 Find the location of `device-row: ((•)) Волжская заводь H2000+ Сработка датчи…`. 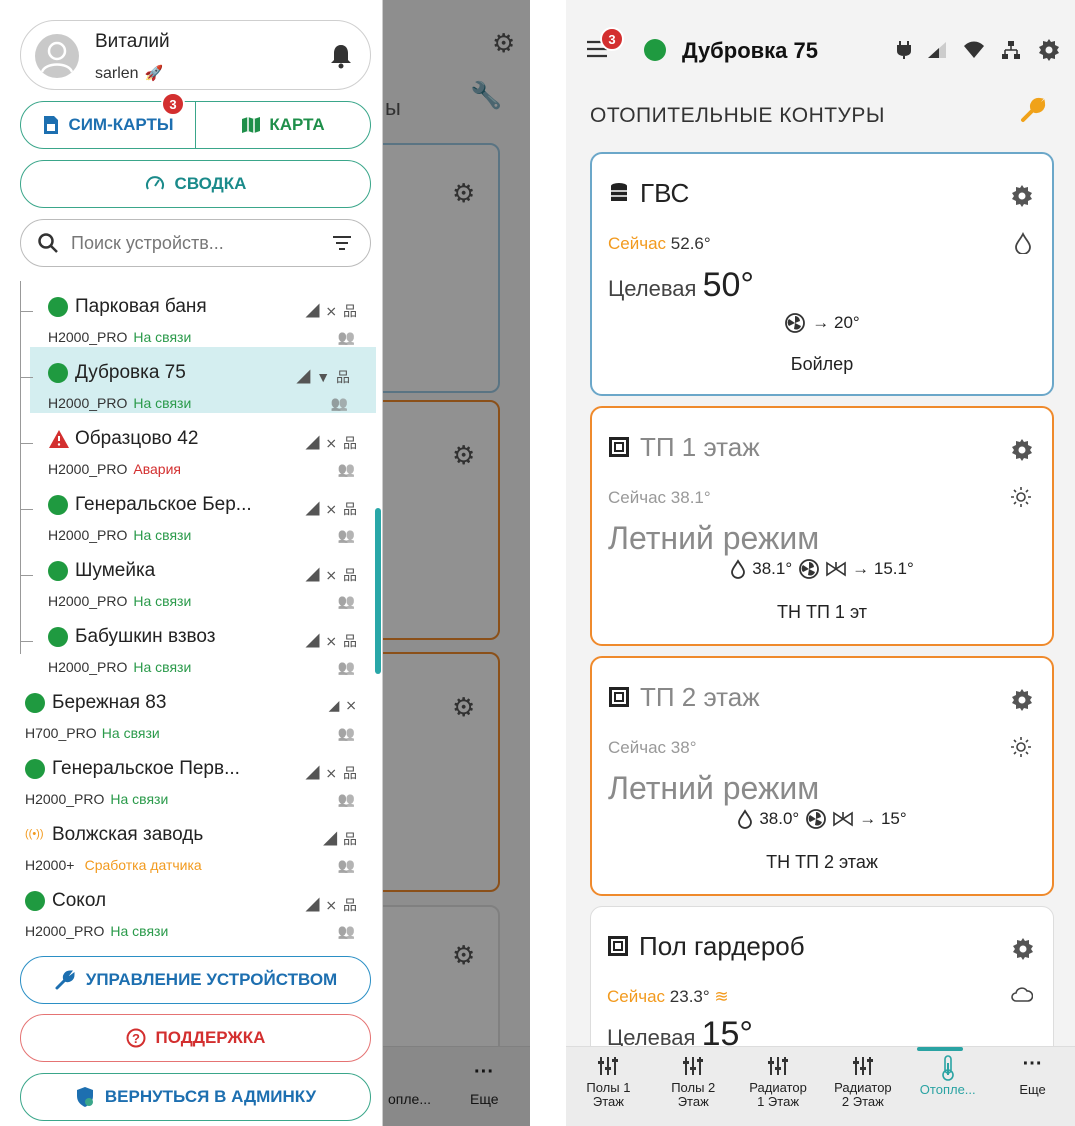

device-row: ((•)) Волжская заводь H2000+ Сработка датчи… is located at coordinates (191, 842).